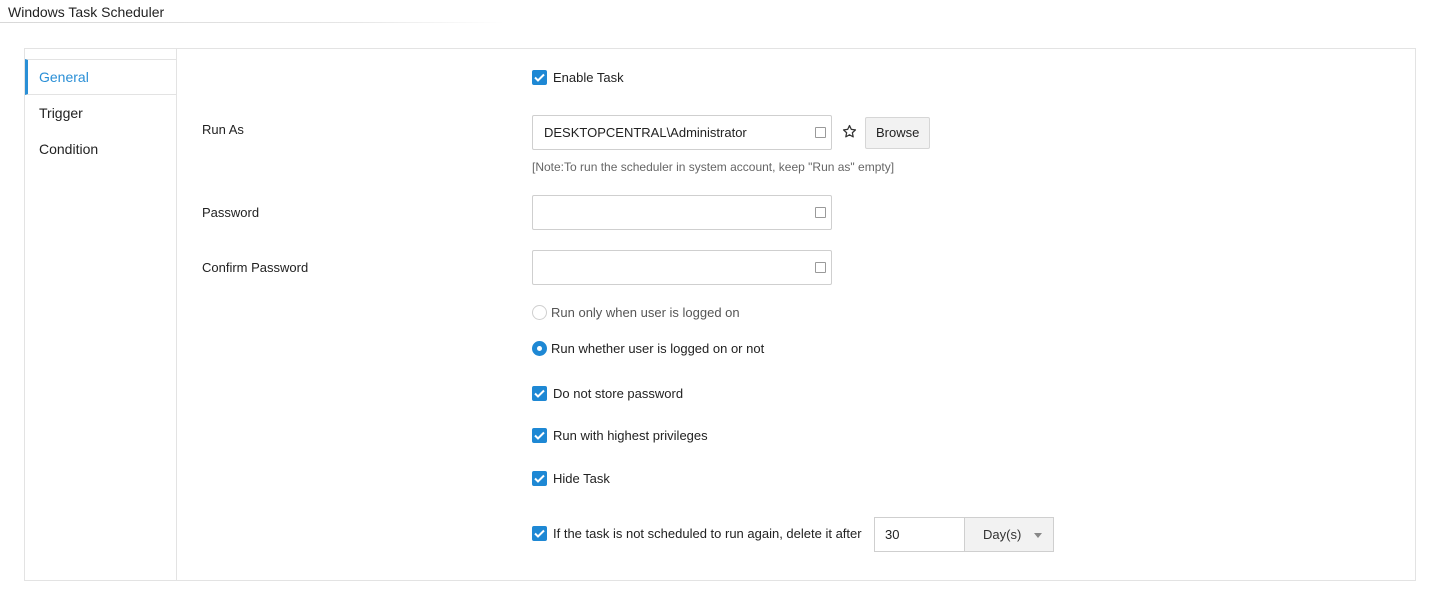  What do you see at coordinates (1002, 534) in the screenshot?
I see `delete-after-unit-value: Day(s)` at bounding box center [1002, 534].